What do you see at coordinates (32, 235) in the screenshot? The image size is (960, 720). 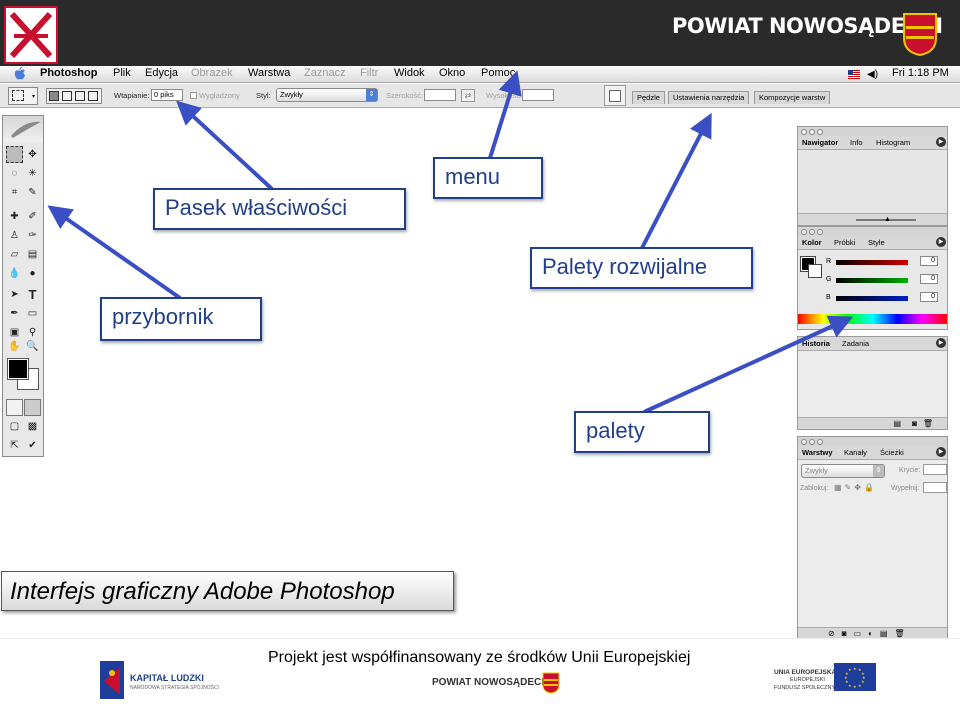 I see `history-brush-icon: ✑` at bounding box center [32, 235].